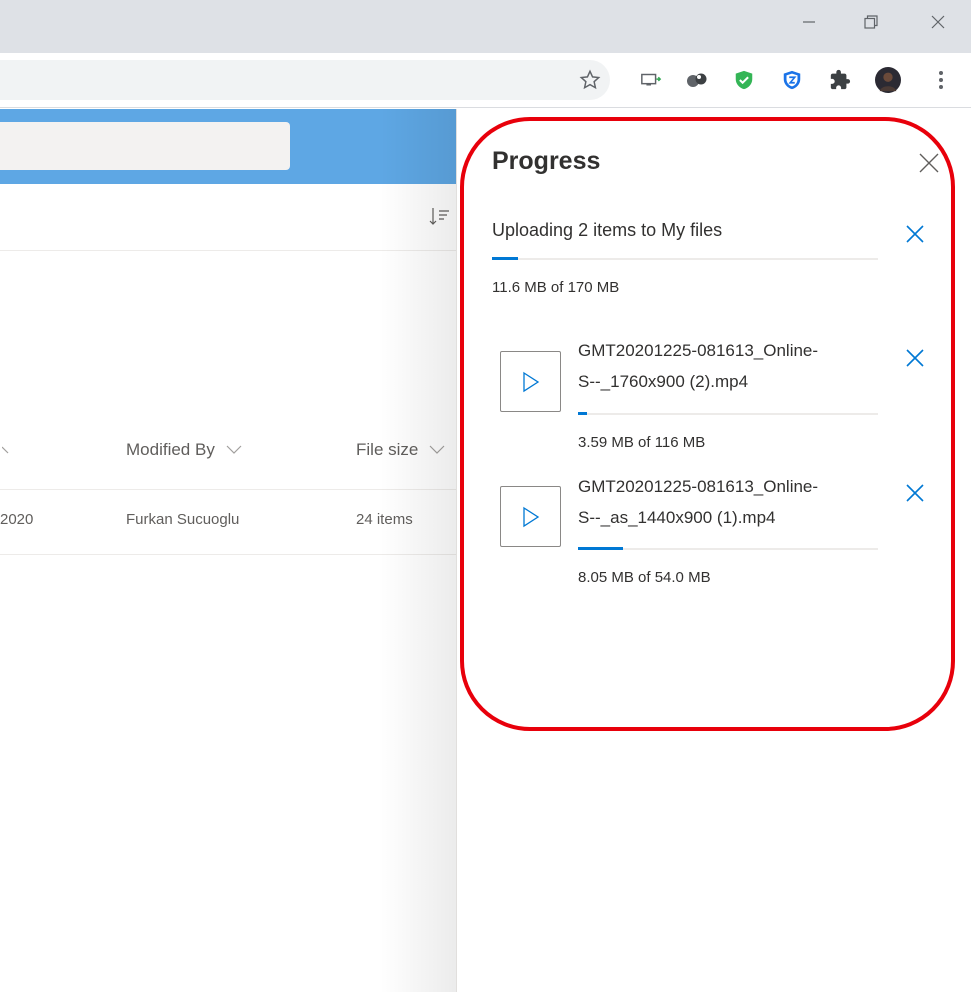 Image resolution: width=971 pixels, height=992 pixels. What do you see at coordinates (8, 453) in the screenshot?
I see `column-header-modified-chevron` at bounding box center [8, 453].